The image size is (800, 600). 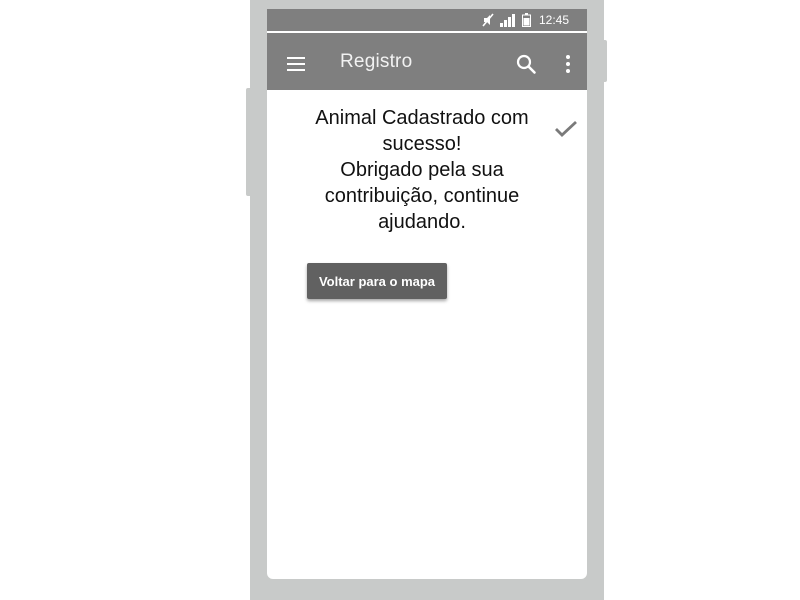 What do you see at coordinates (604, 61) in the screenshot?
I see `phone-side-button-right` at bounding box center [604, 61].